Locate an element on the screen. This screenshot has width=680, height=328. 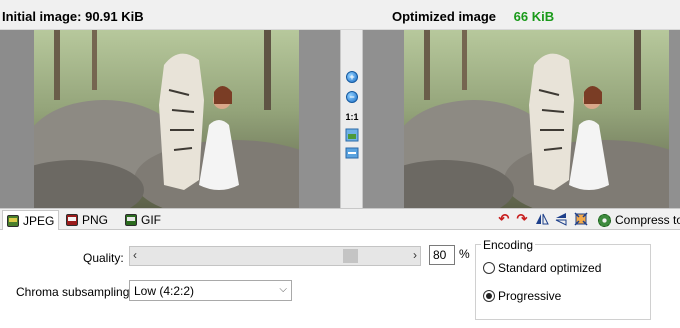
quality-slider-thumb is located at coordinates (350, 256).